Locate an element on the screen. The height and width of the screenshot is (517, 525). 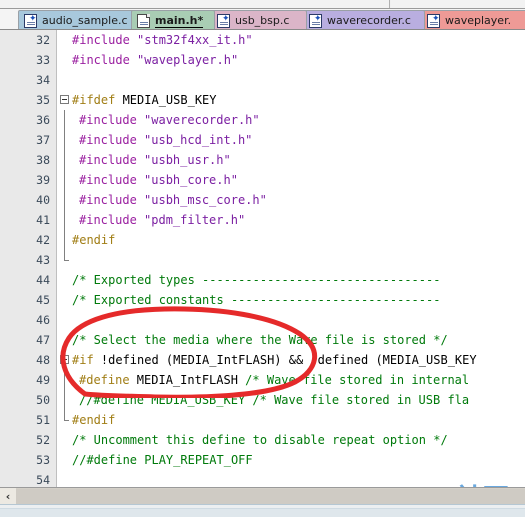
code-token-cmt: /* Wave file stored in USB fla is located at coordinates (361, 400).